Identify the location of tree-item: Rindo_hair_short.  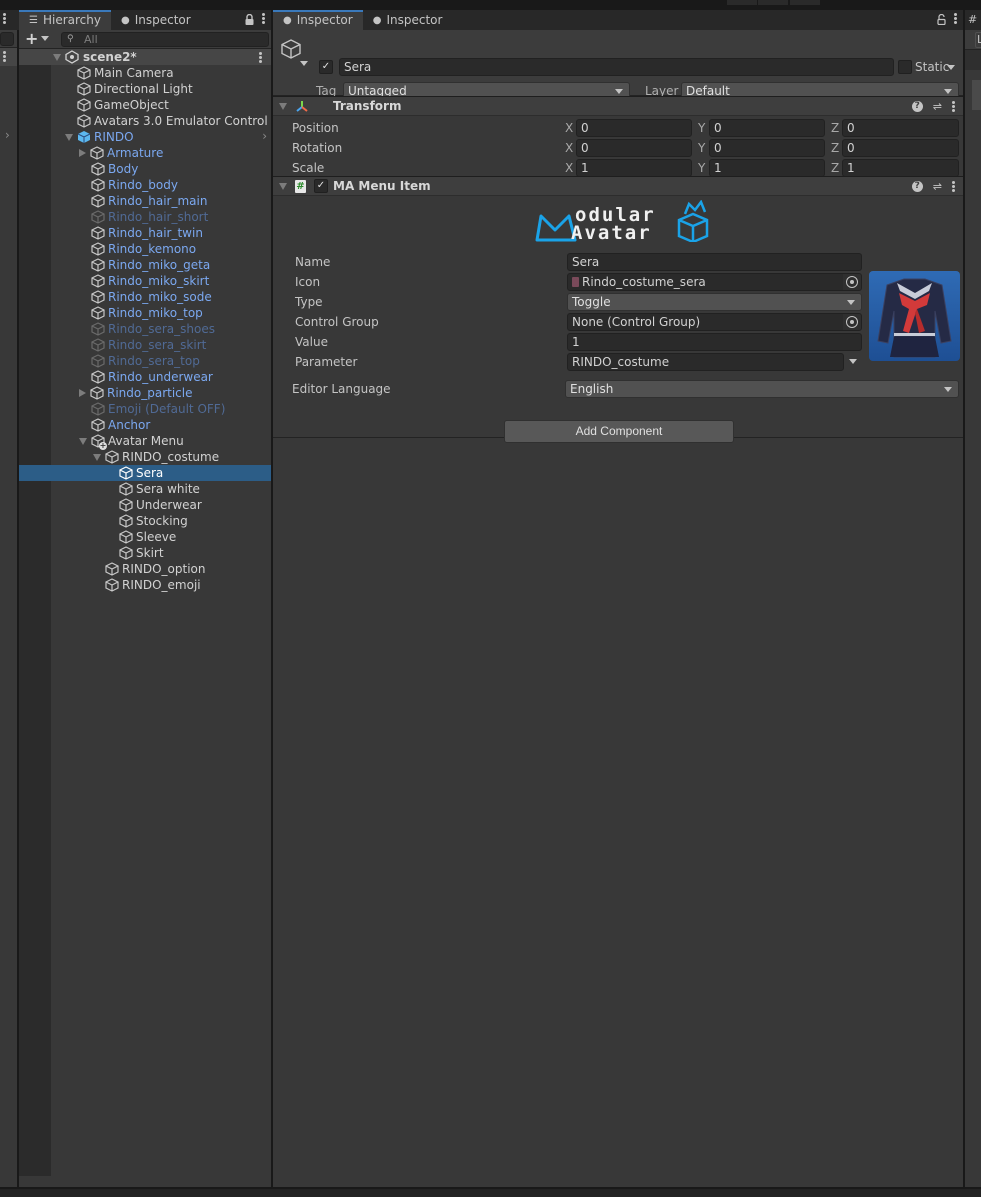
(145, 217).